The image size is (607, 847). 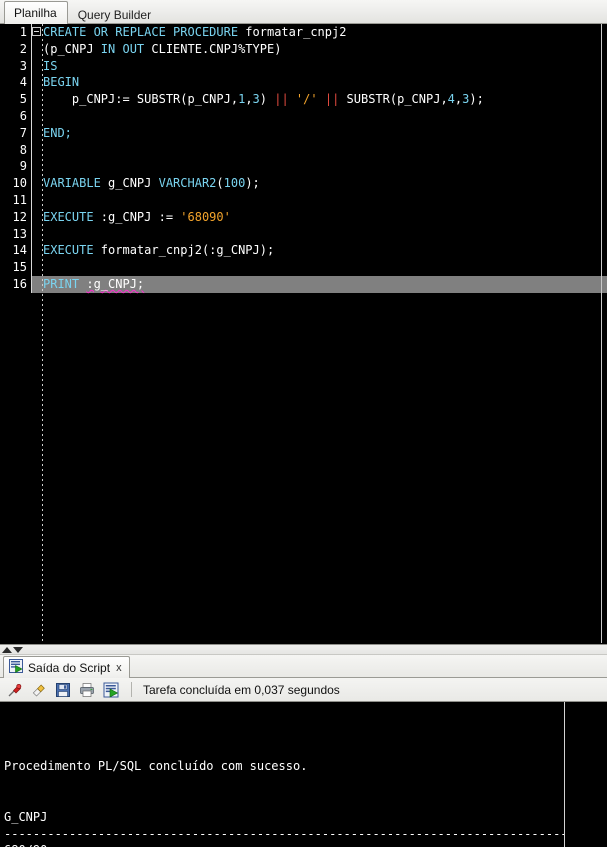 I want to click on code-line: 13, so click(x=303, y=234).